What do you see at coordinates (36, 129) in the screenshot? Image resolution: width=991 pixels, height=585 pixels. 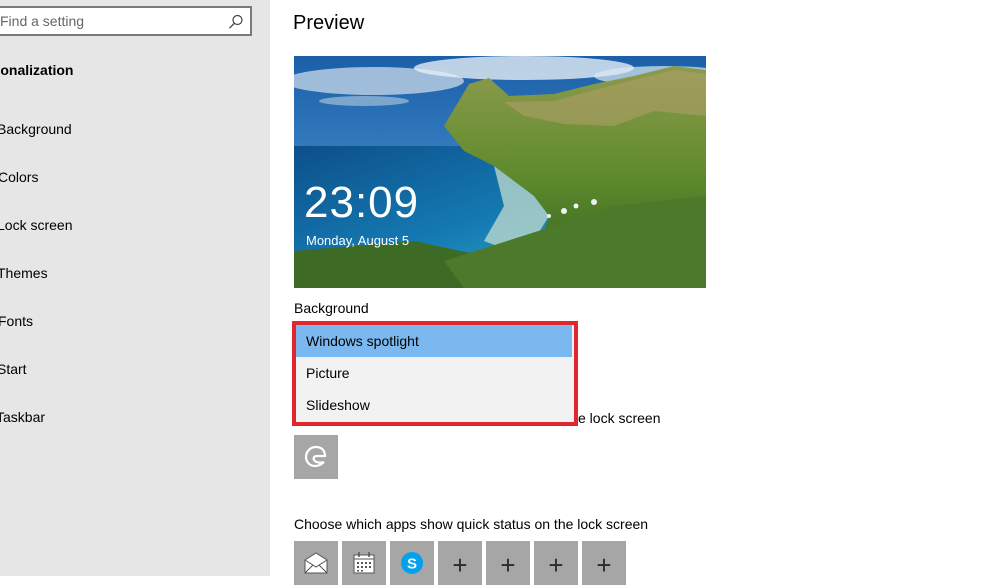 I see `sidebar-item-background: Background` at bounding box center [36, 129].